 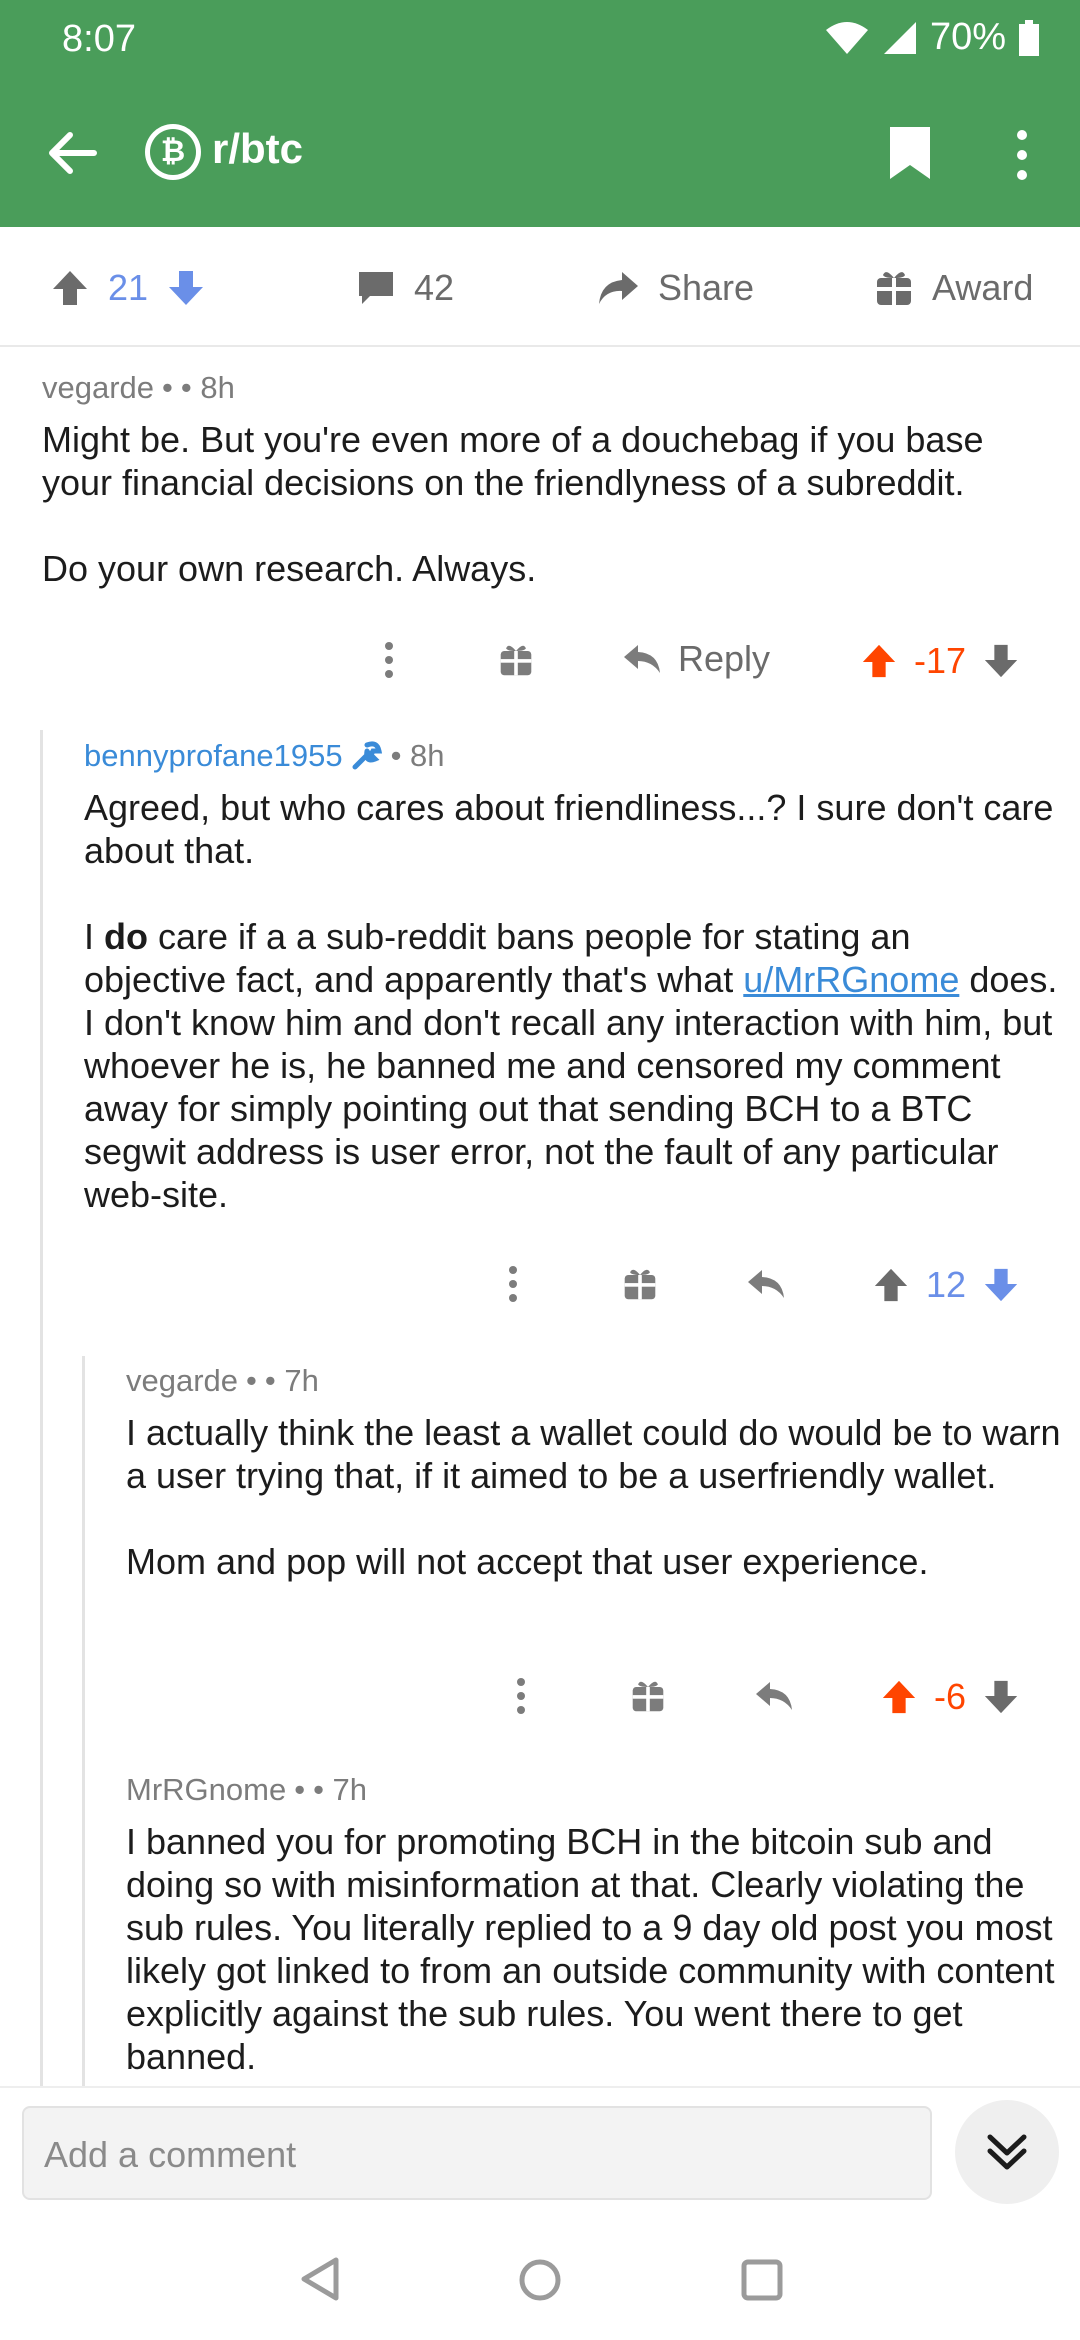 I want to click on add-comment-placeholder: Add a comment, so click(x=170, y=2154).